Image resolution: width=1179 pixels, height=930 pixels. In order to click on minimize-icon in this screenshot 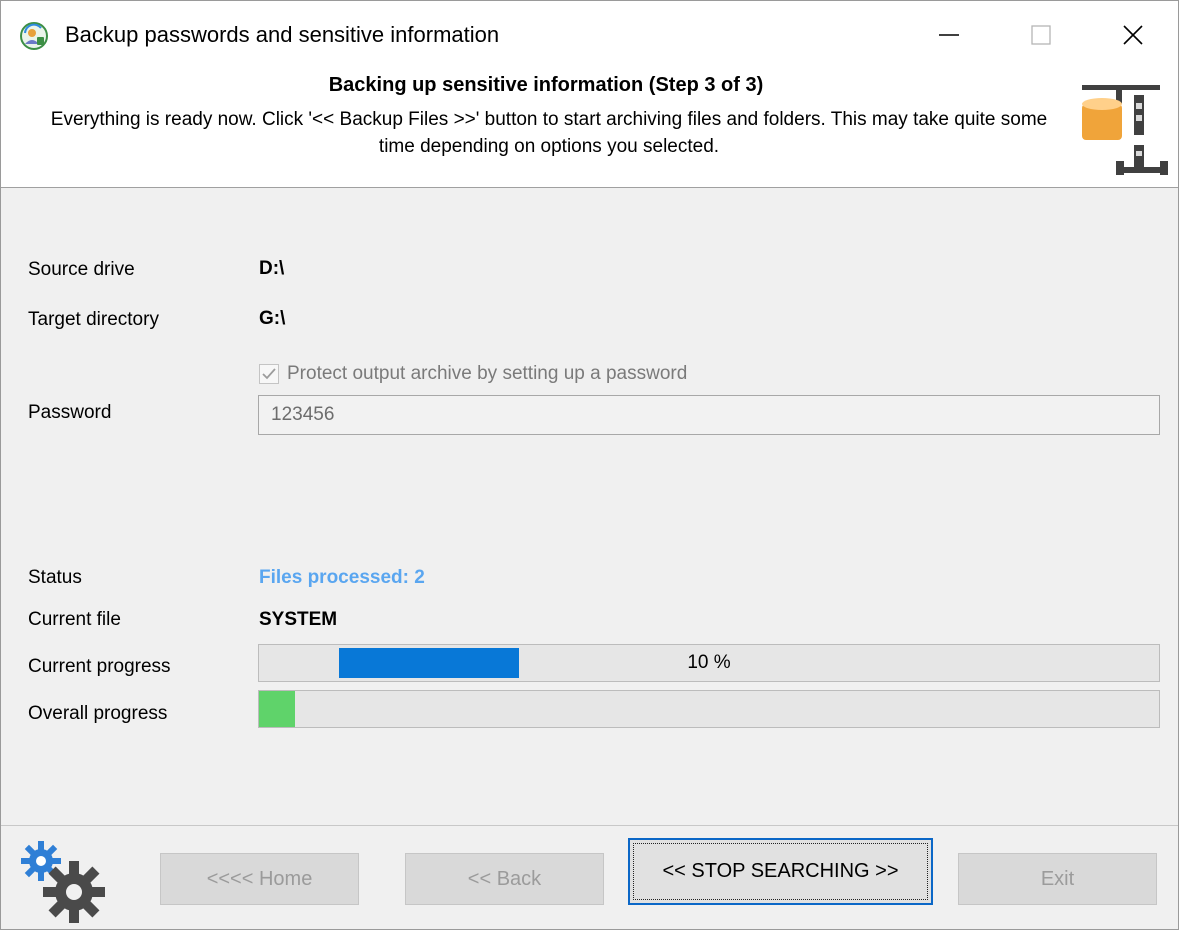, I will do `click(949, 35)`.